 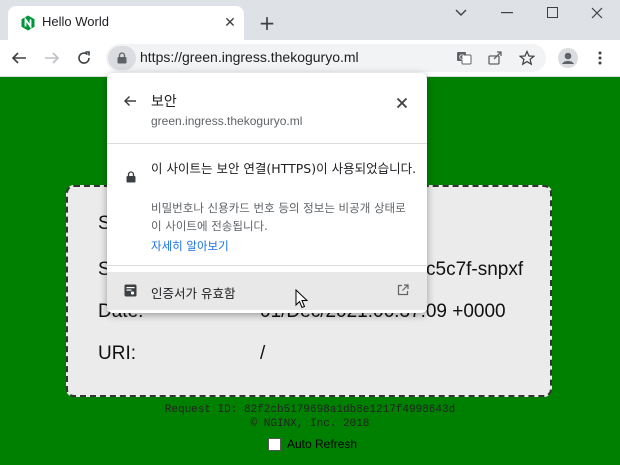 I want to click on auto-refresh: Auto Refresh, so click(x=312, y=444).